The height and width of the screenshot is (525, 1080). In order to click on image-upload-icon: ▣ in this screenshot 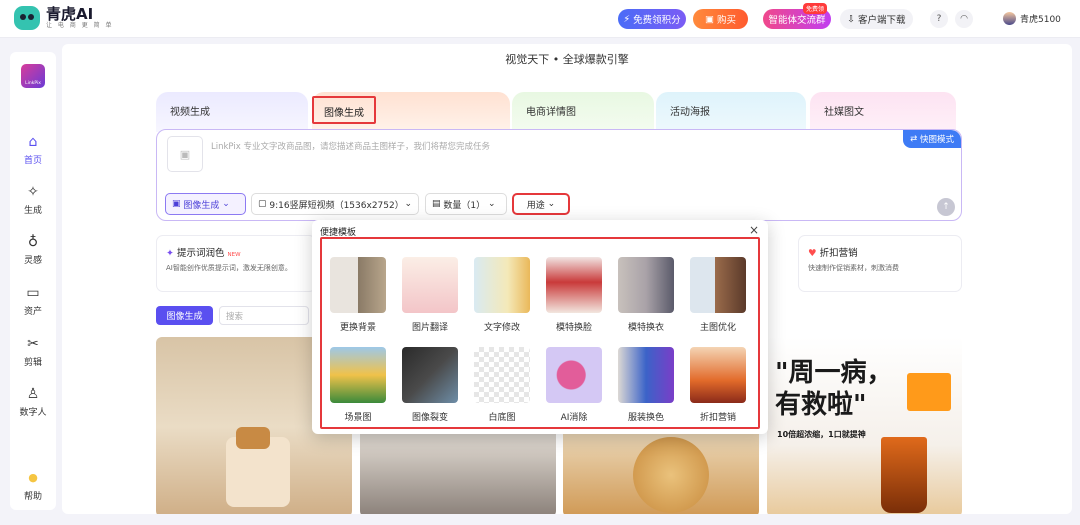, I will do `click(185, 154)`.